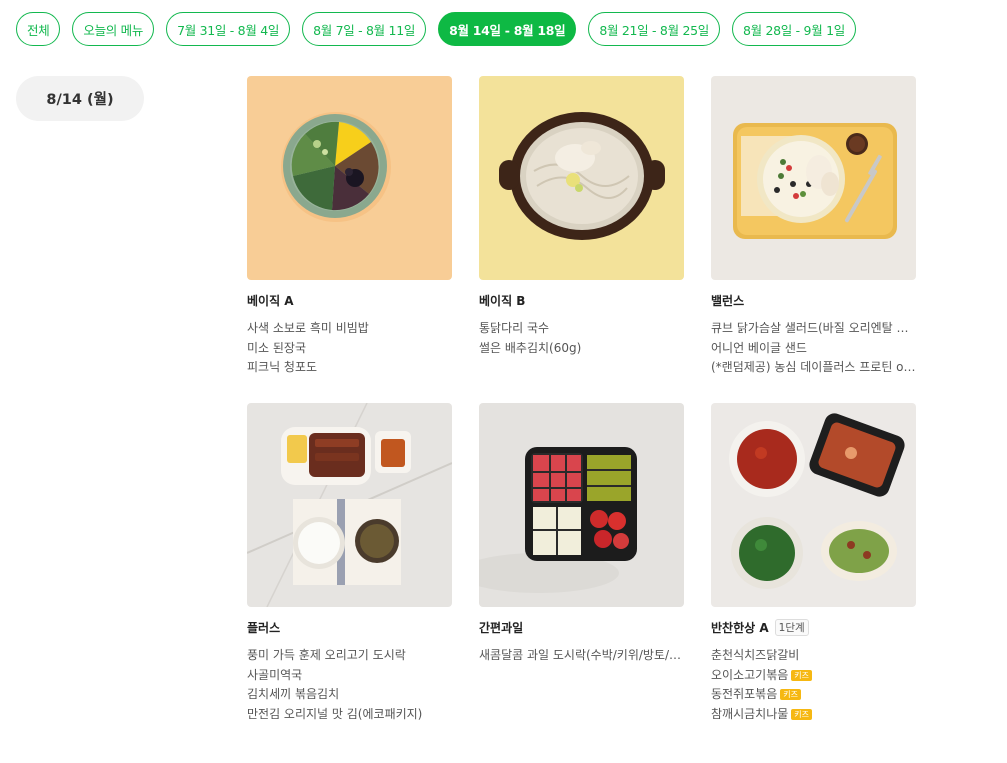 The height and width of the screenshot is (763, 1007). I want to click on menu-item: 큐브 닭가슴살 샐러드(바질 오리엔탈 드레싱), so click(813, 328).